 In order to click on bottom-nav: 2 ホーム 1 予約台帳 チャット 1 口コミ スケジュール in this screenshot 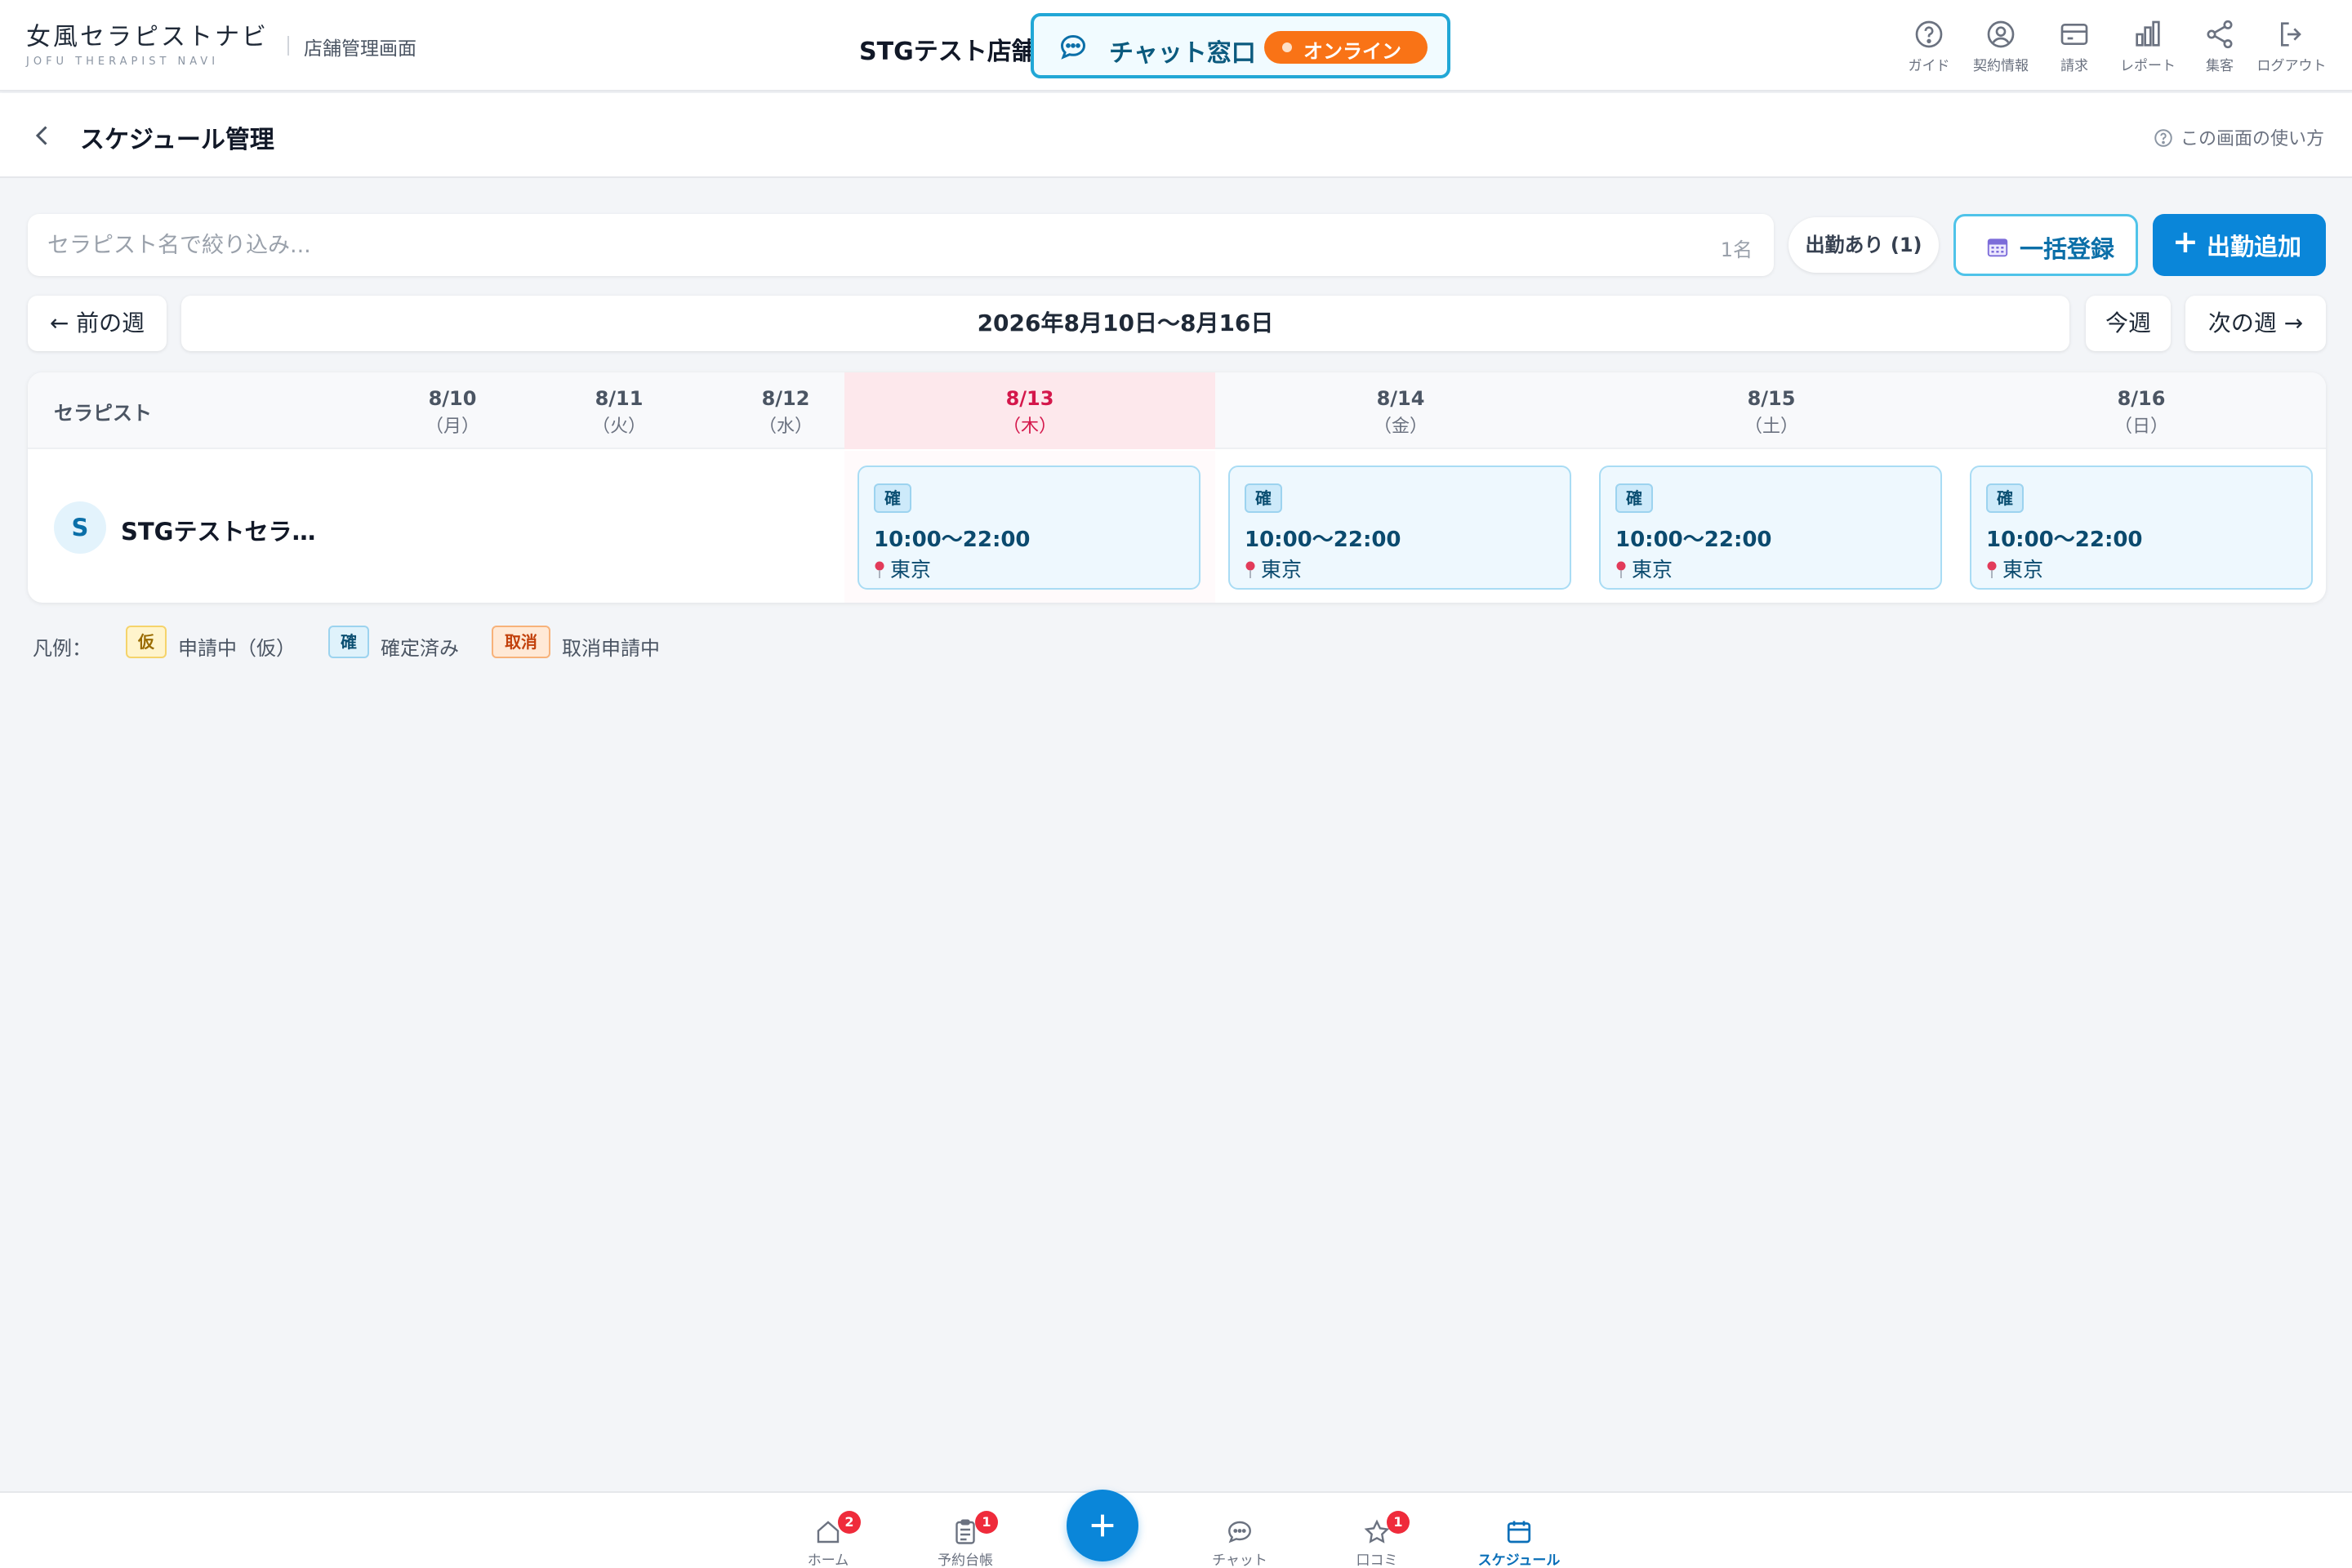, I will do `click(1176, 1529)`.